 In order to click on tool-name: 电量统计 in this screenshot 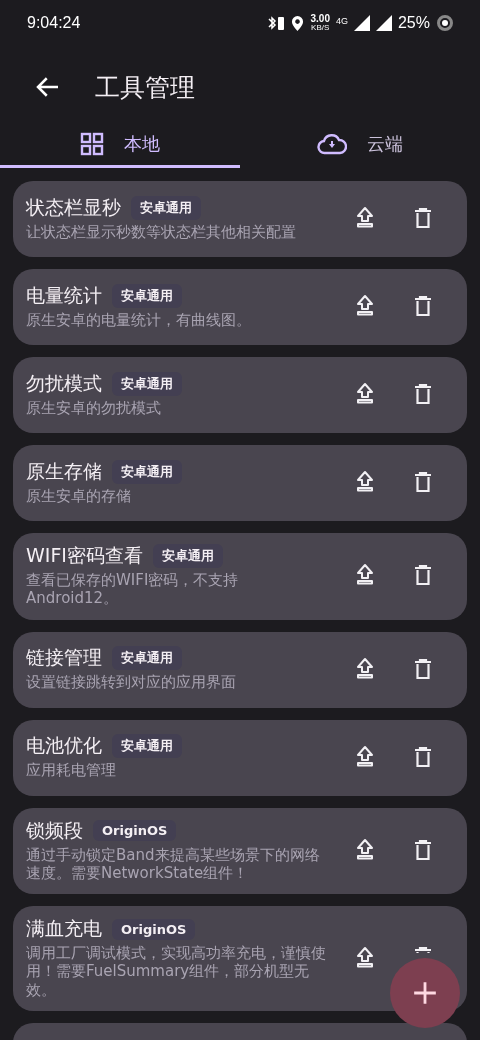, I will do `click(64, 295)`.